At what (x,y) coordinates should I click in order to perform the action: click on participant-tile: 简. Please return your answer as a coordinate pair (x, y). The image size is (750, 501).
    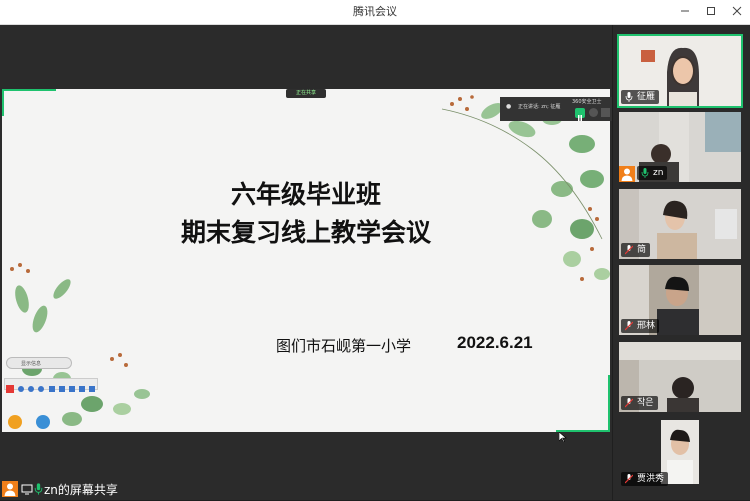
    Looking at the image, I should click on (680, 224).